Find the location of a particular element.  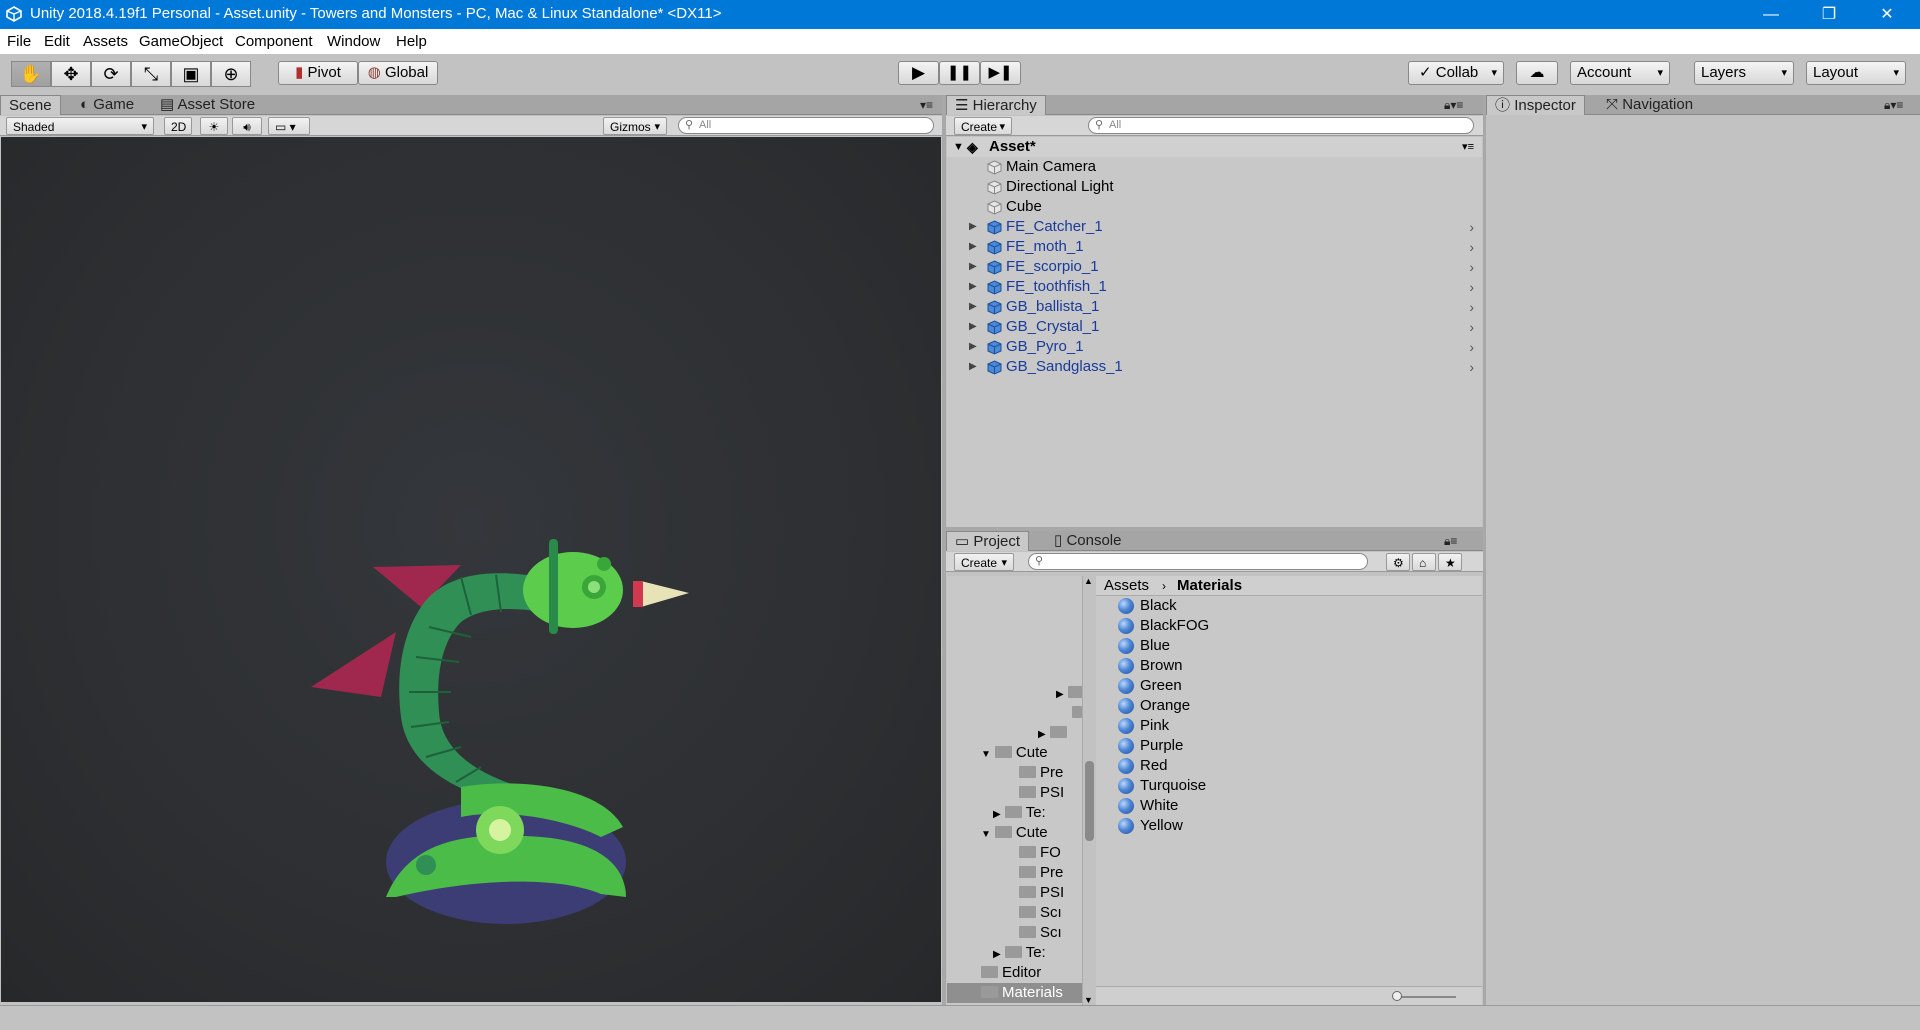

tree-folder-item: Materials is located at coordinates (1014, 993).